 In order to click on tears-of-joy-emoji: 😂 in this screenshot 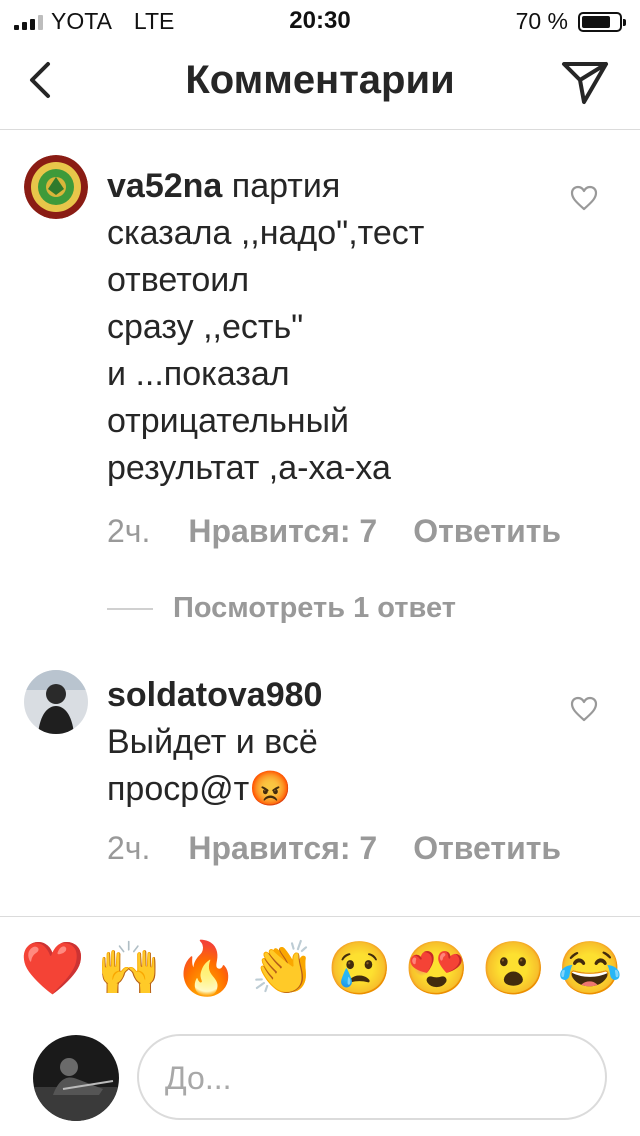, I will do `click(590, 969)`.